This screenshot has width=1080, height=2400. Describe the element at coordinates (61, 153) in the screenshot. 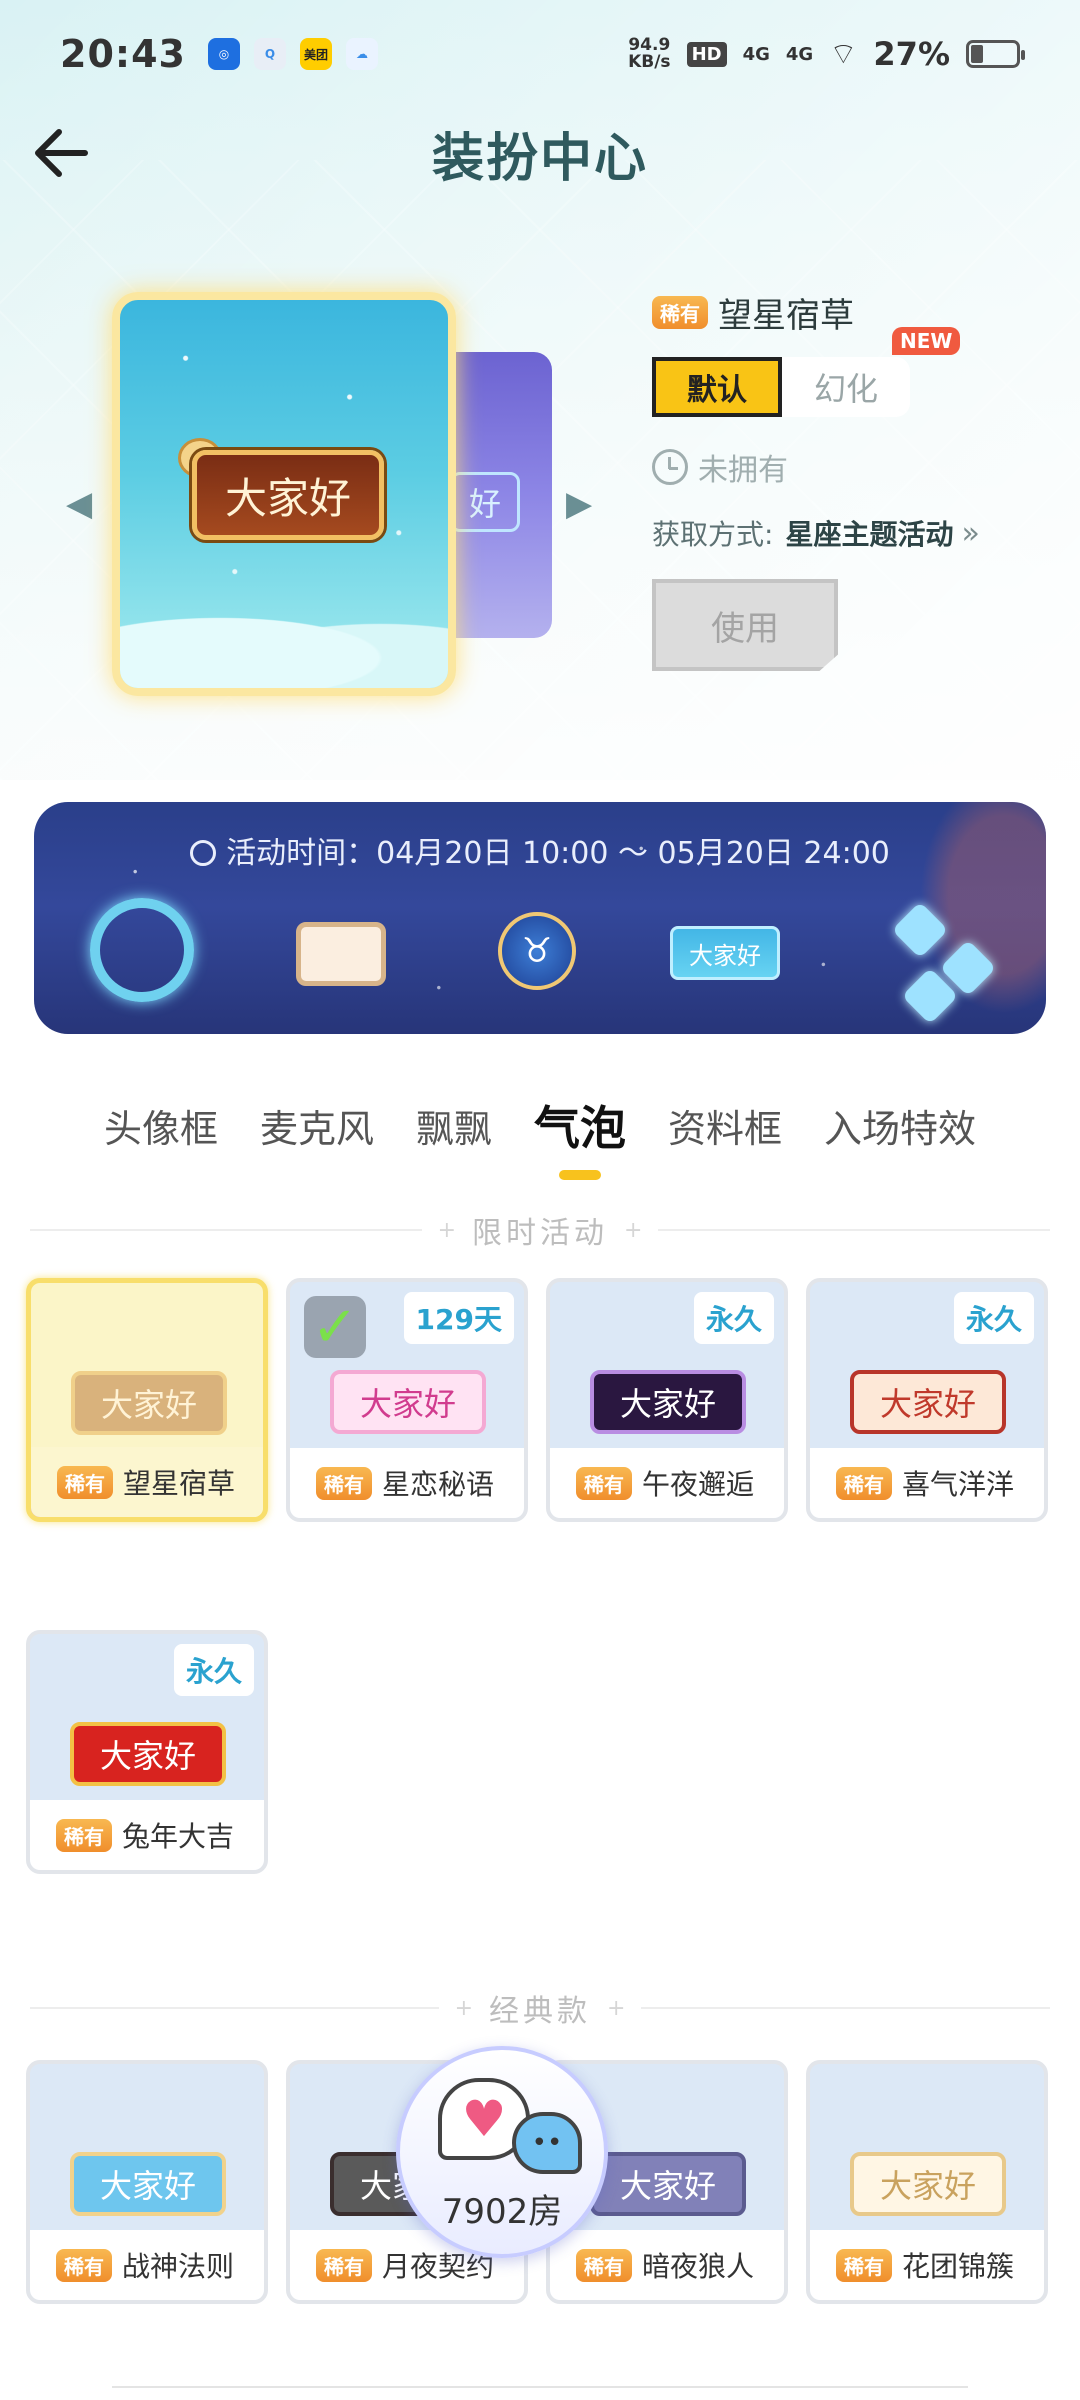

I see `back-button` at that location.